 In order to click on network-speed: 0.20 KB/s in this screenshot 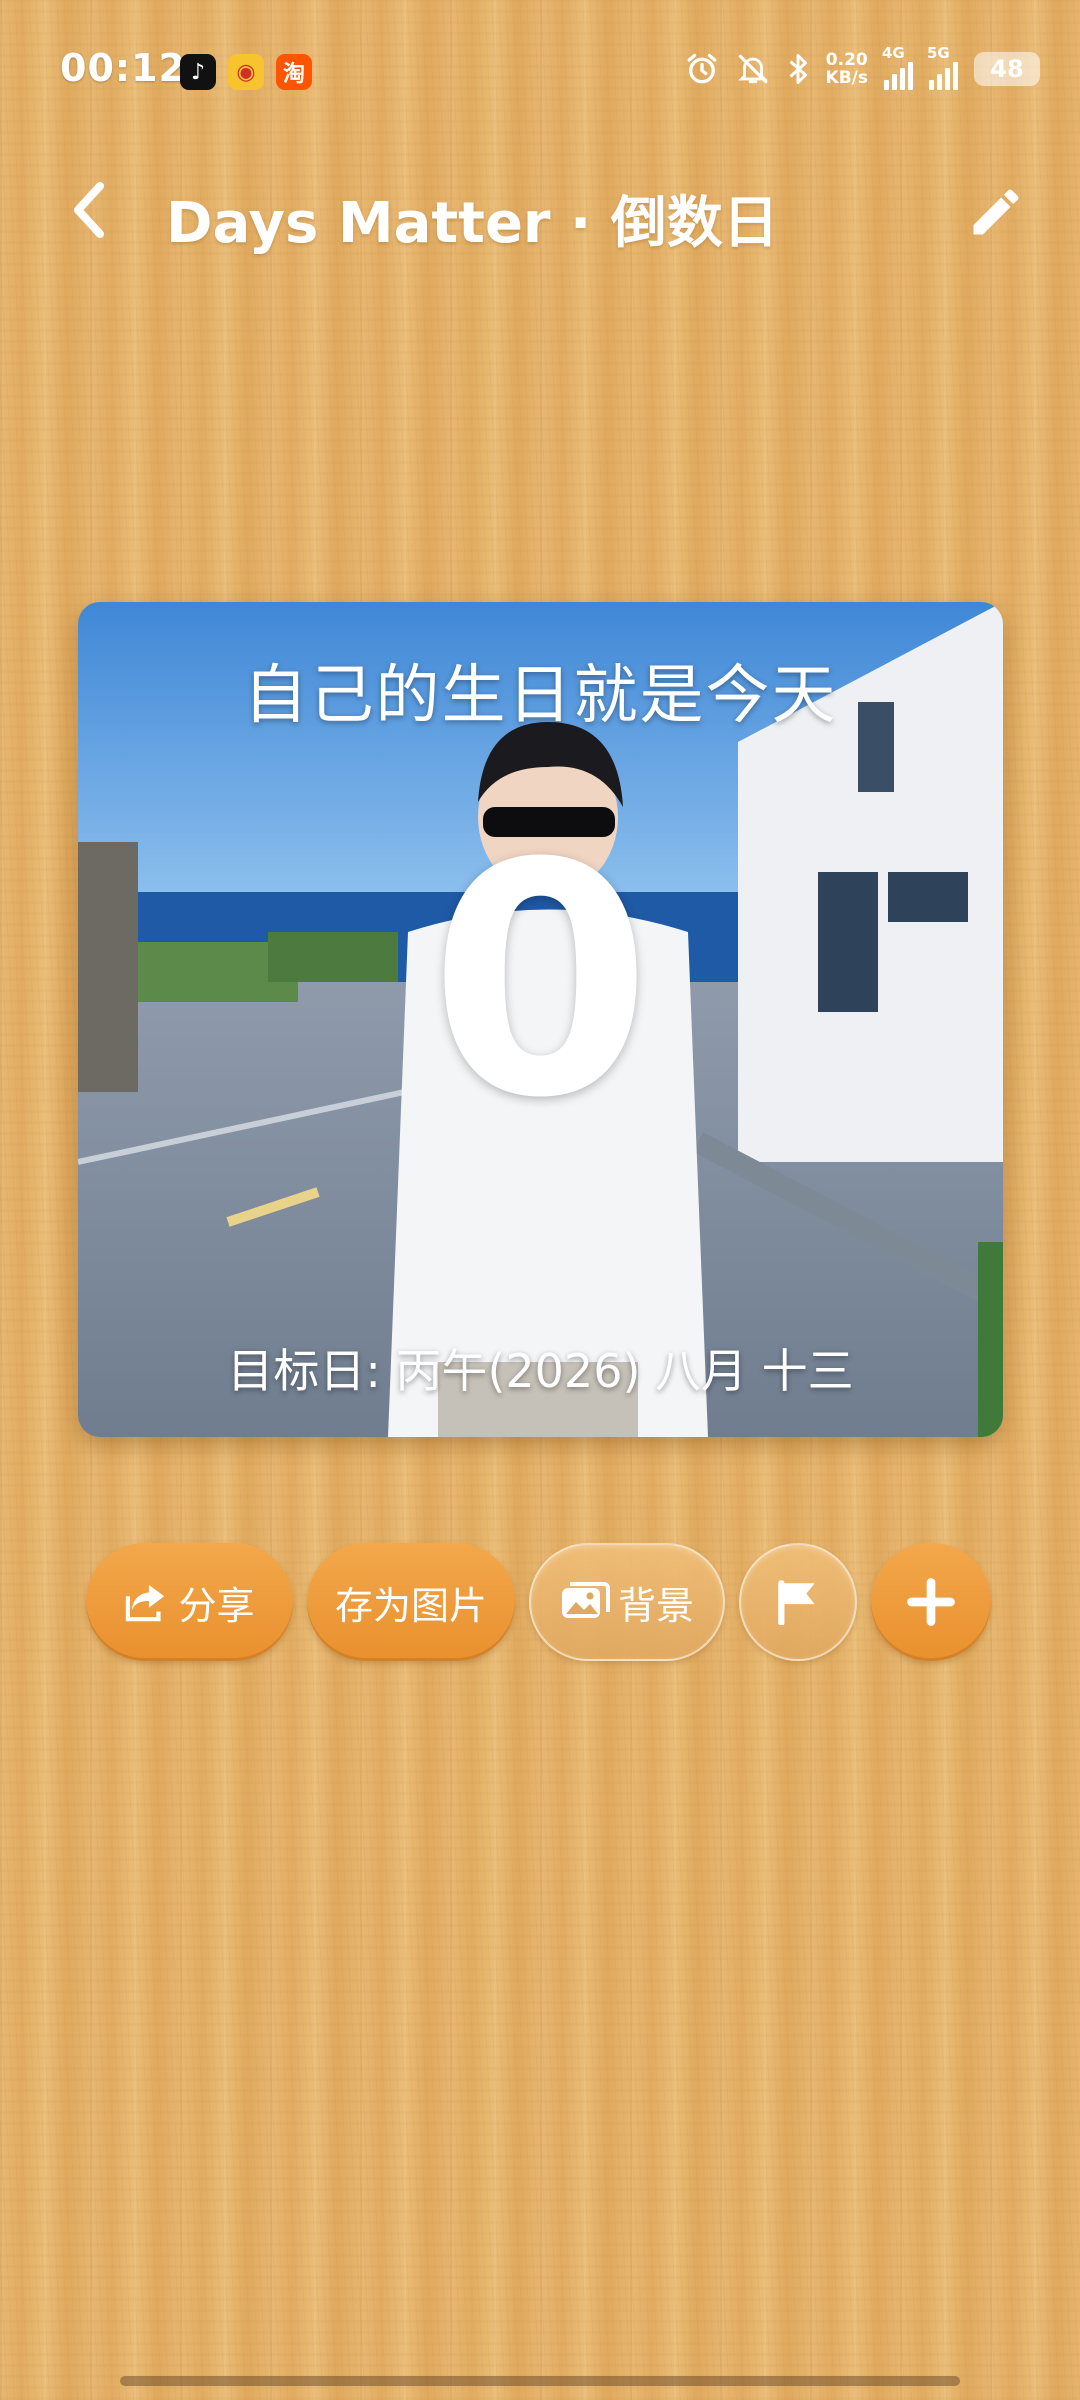, I will do `click(847, 69)`.